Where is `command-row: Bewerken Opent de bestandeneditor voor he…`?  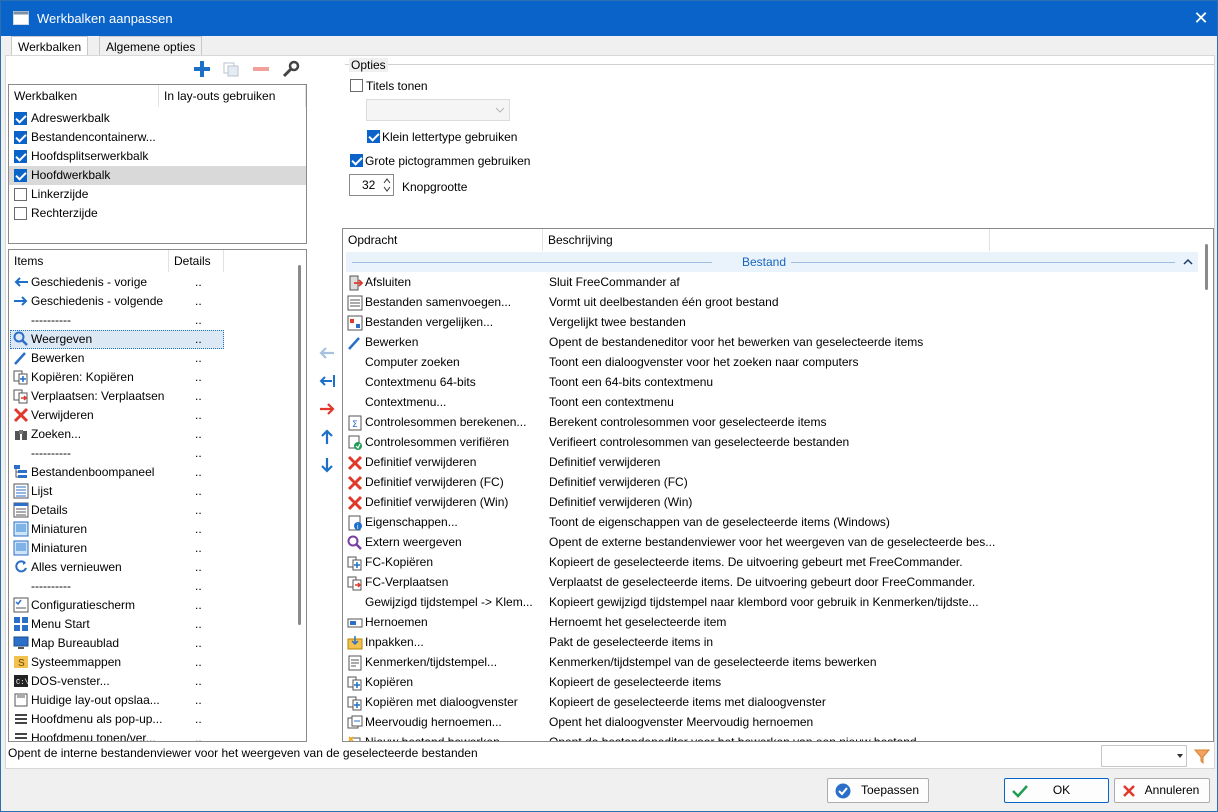 command-row: Bewerken Opent de bestandeneditor voor he… is located at coordinates (770, 342).